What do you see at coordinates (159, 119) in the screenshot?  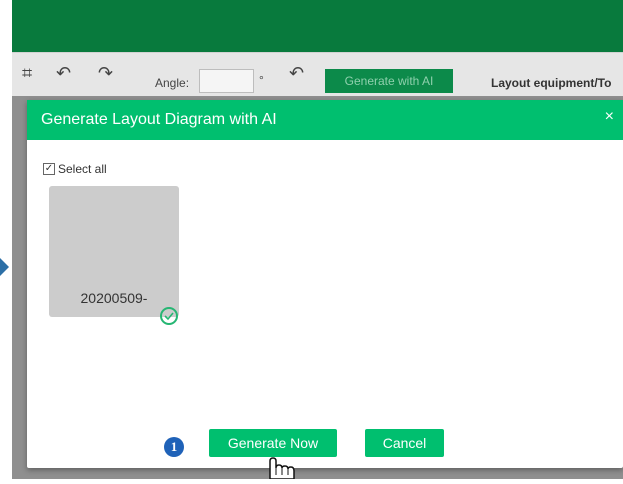 I see `modal-title: Generate Layout Diagram with AI` at bounding box center [159, 119].